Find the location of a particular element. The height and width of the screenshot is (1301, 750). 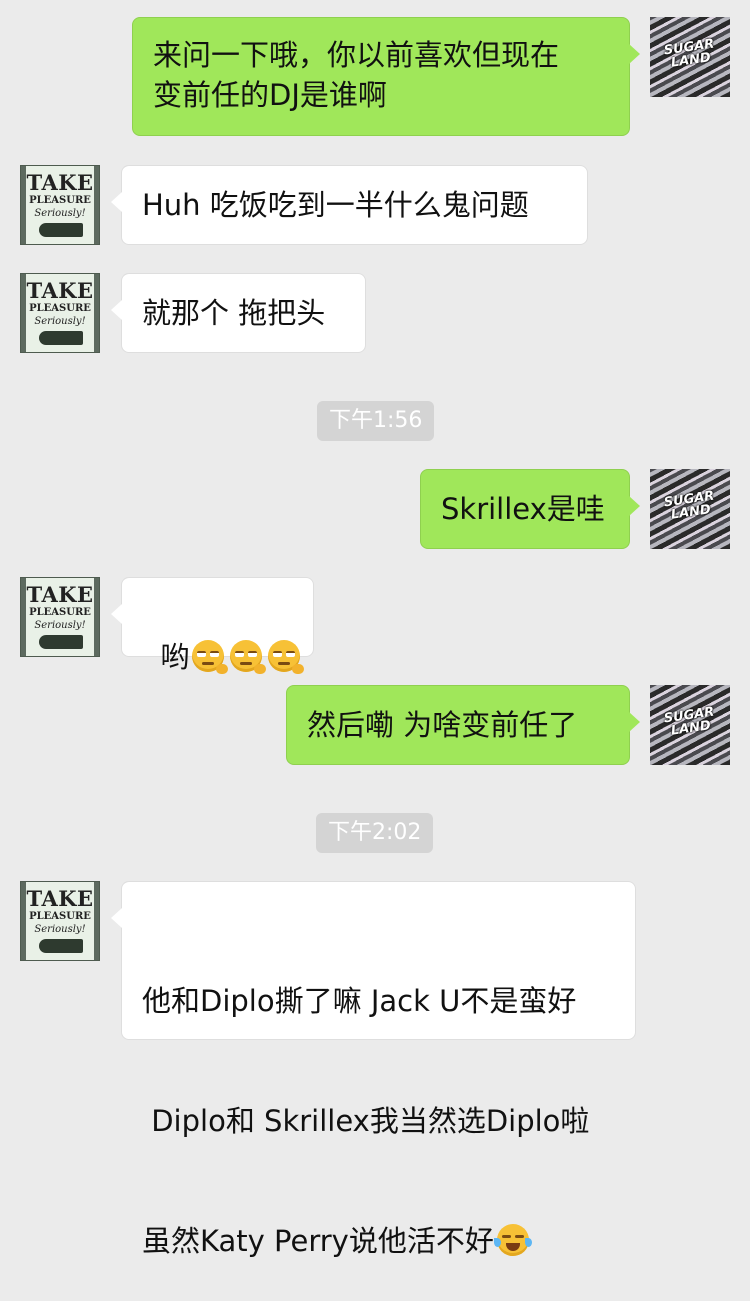

message-outgoing: Skrillex是哇 is located at coordinates (530, 509).